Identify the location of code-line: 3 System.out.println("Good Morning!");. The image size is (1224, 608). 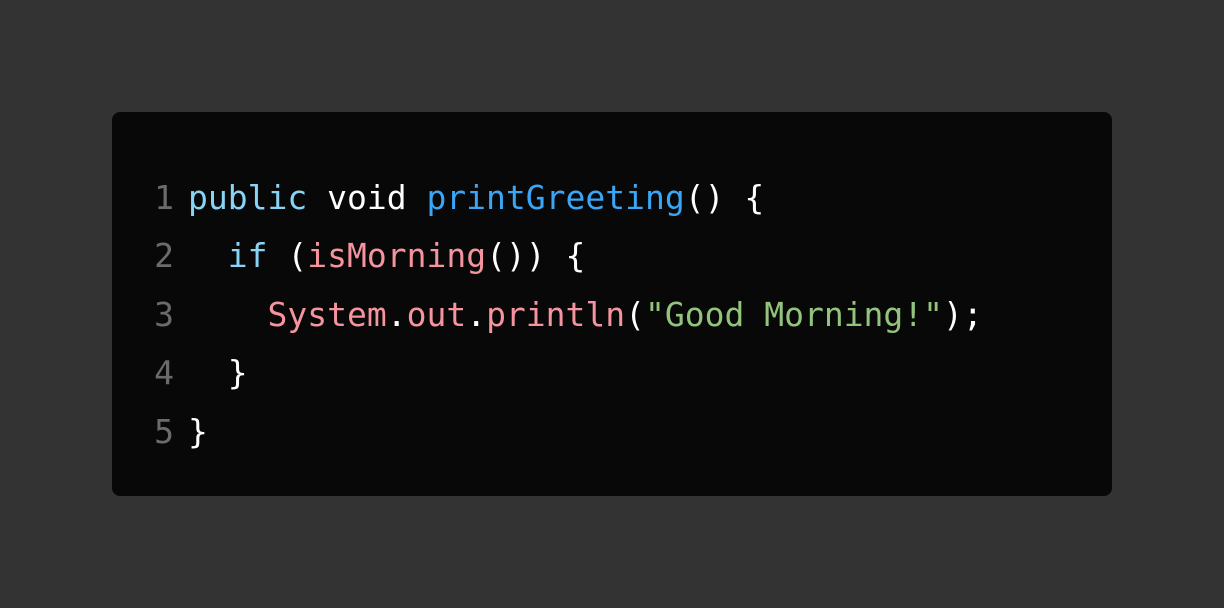
(612, 314).